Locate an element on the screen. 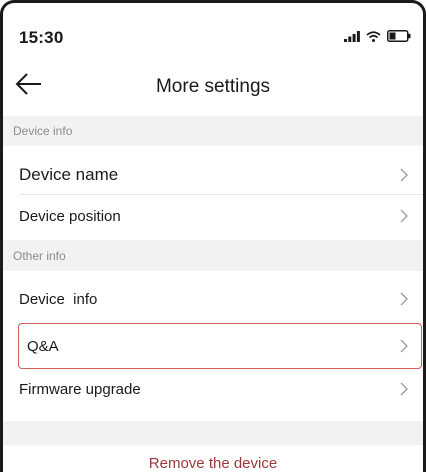 The width and height of the screenshot is (426, 472). navigation-bar: More settings is located at coordinates (213, 83).